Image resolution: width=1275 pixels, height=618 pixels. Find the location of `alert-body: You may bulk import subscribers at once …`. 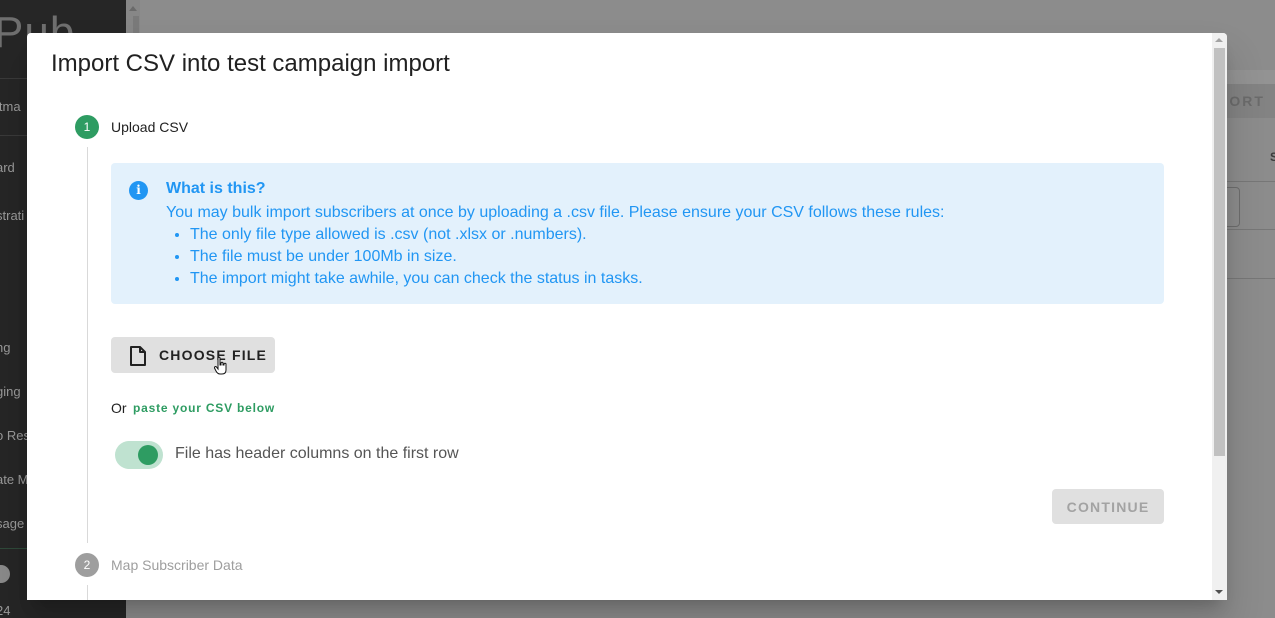

alert-body: You may bulk import subscribers at once … is located at coordinates (555, 246).